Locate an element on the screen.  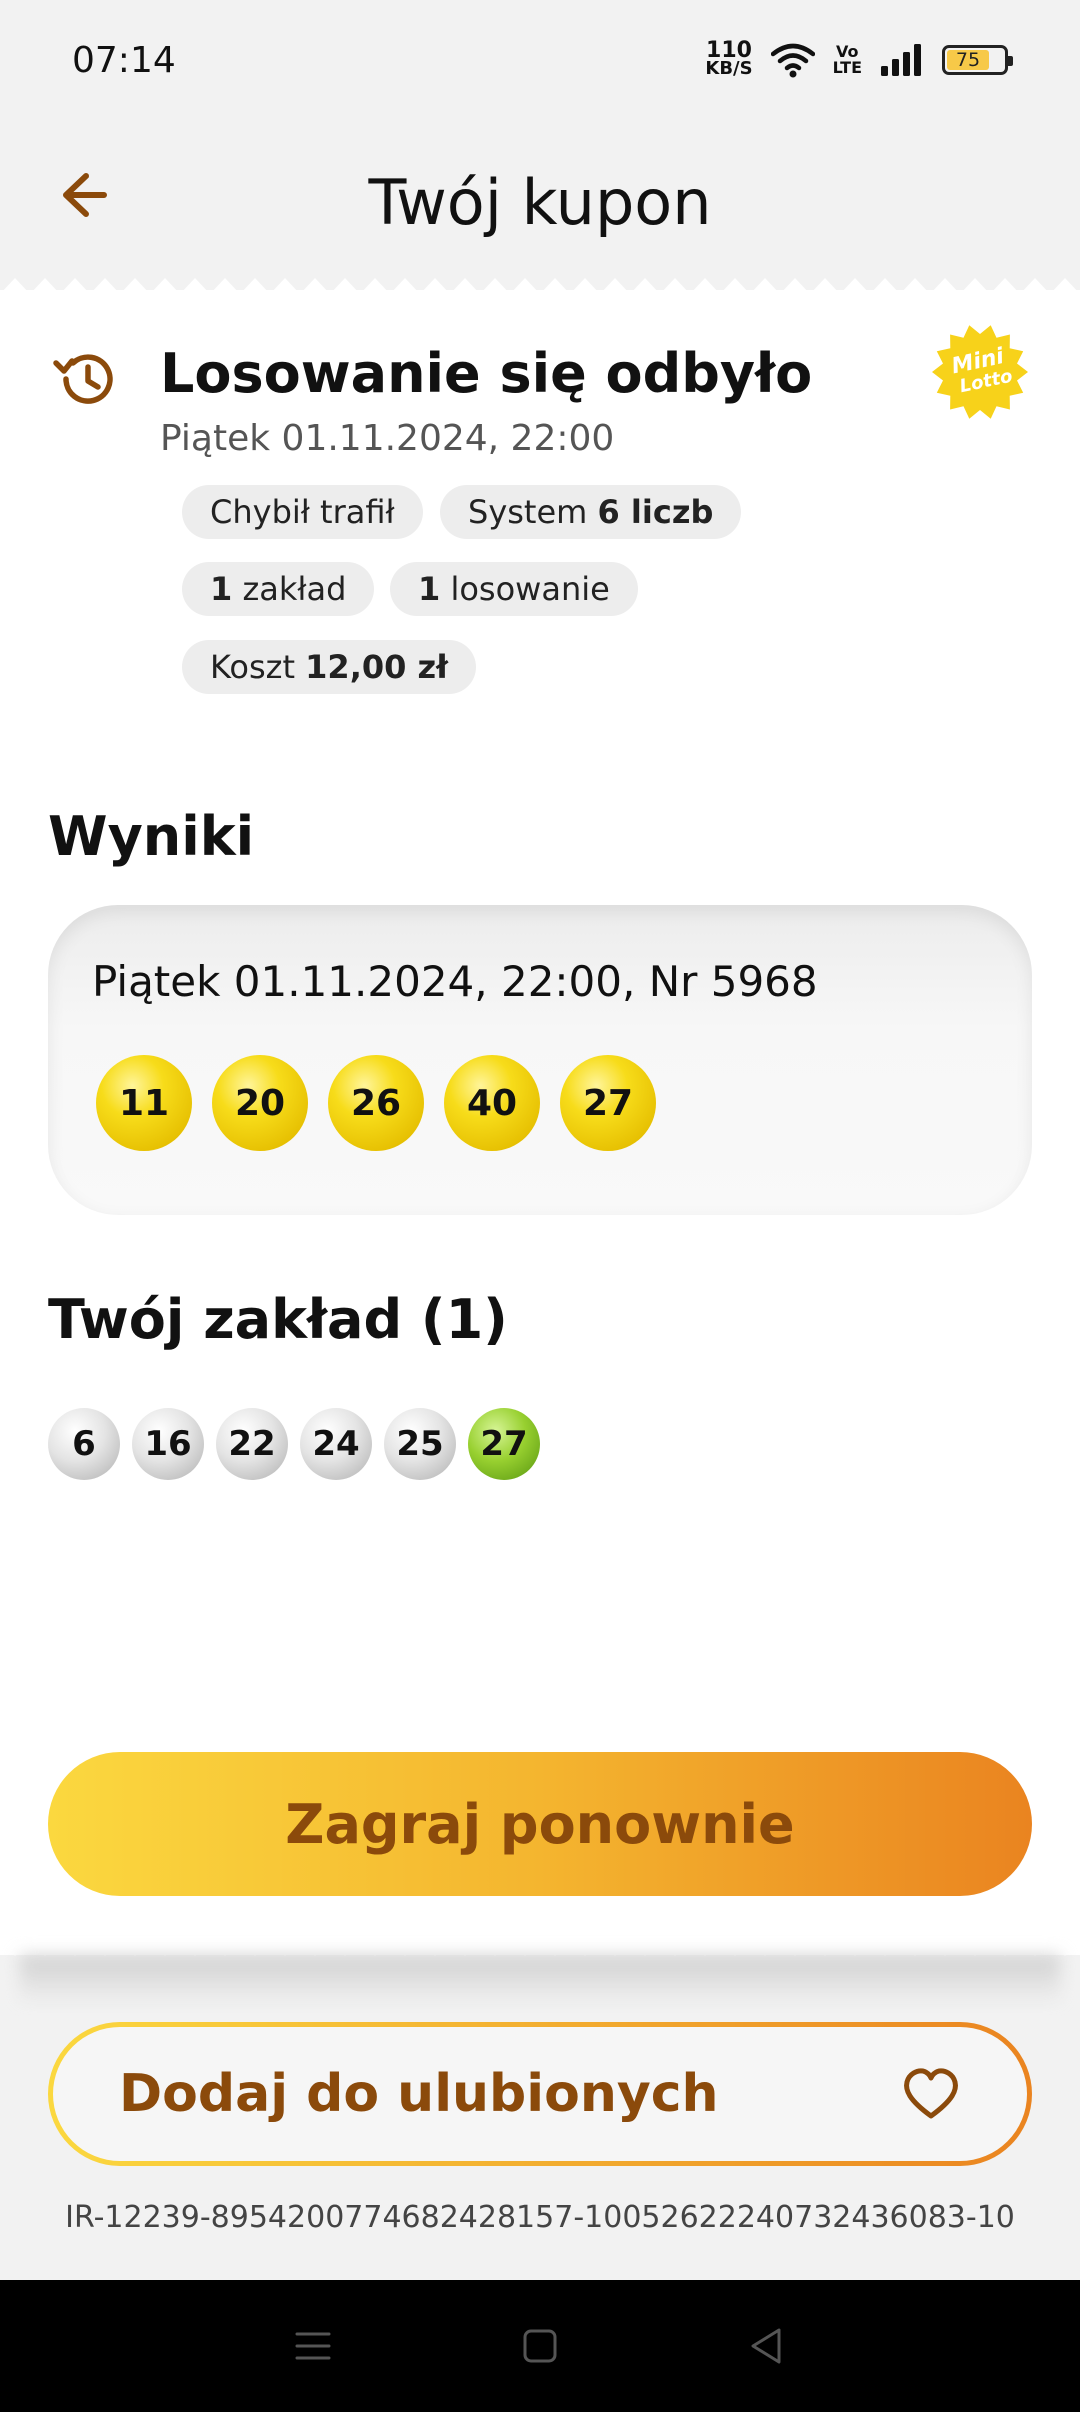
history-icon is located at coordinates (83, 379).